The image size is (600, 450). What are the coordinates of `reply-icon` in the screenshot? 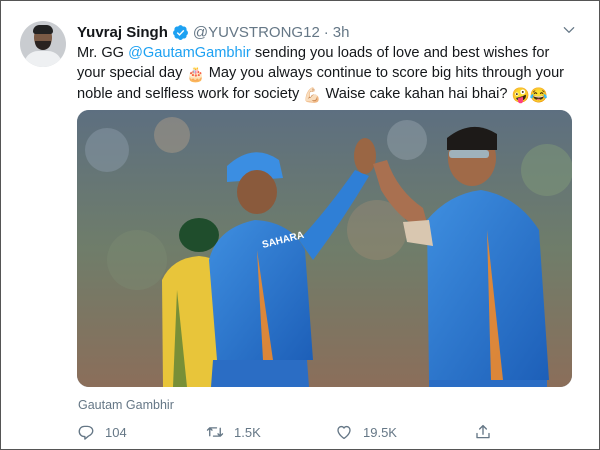 It's located at (86, 432).